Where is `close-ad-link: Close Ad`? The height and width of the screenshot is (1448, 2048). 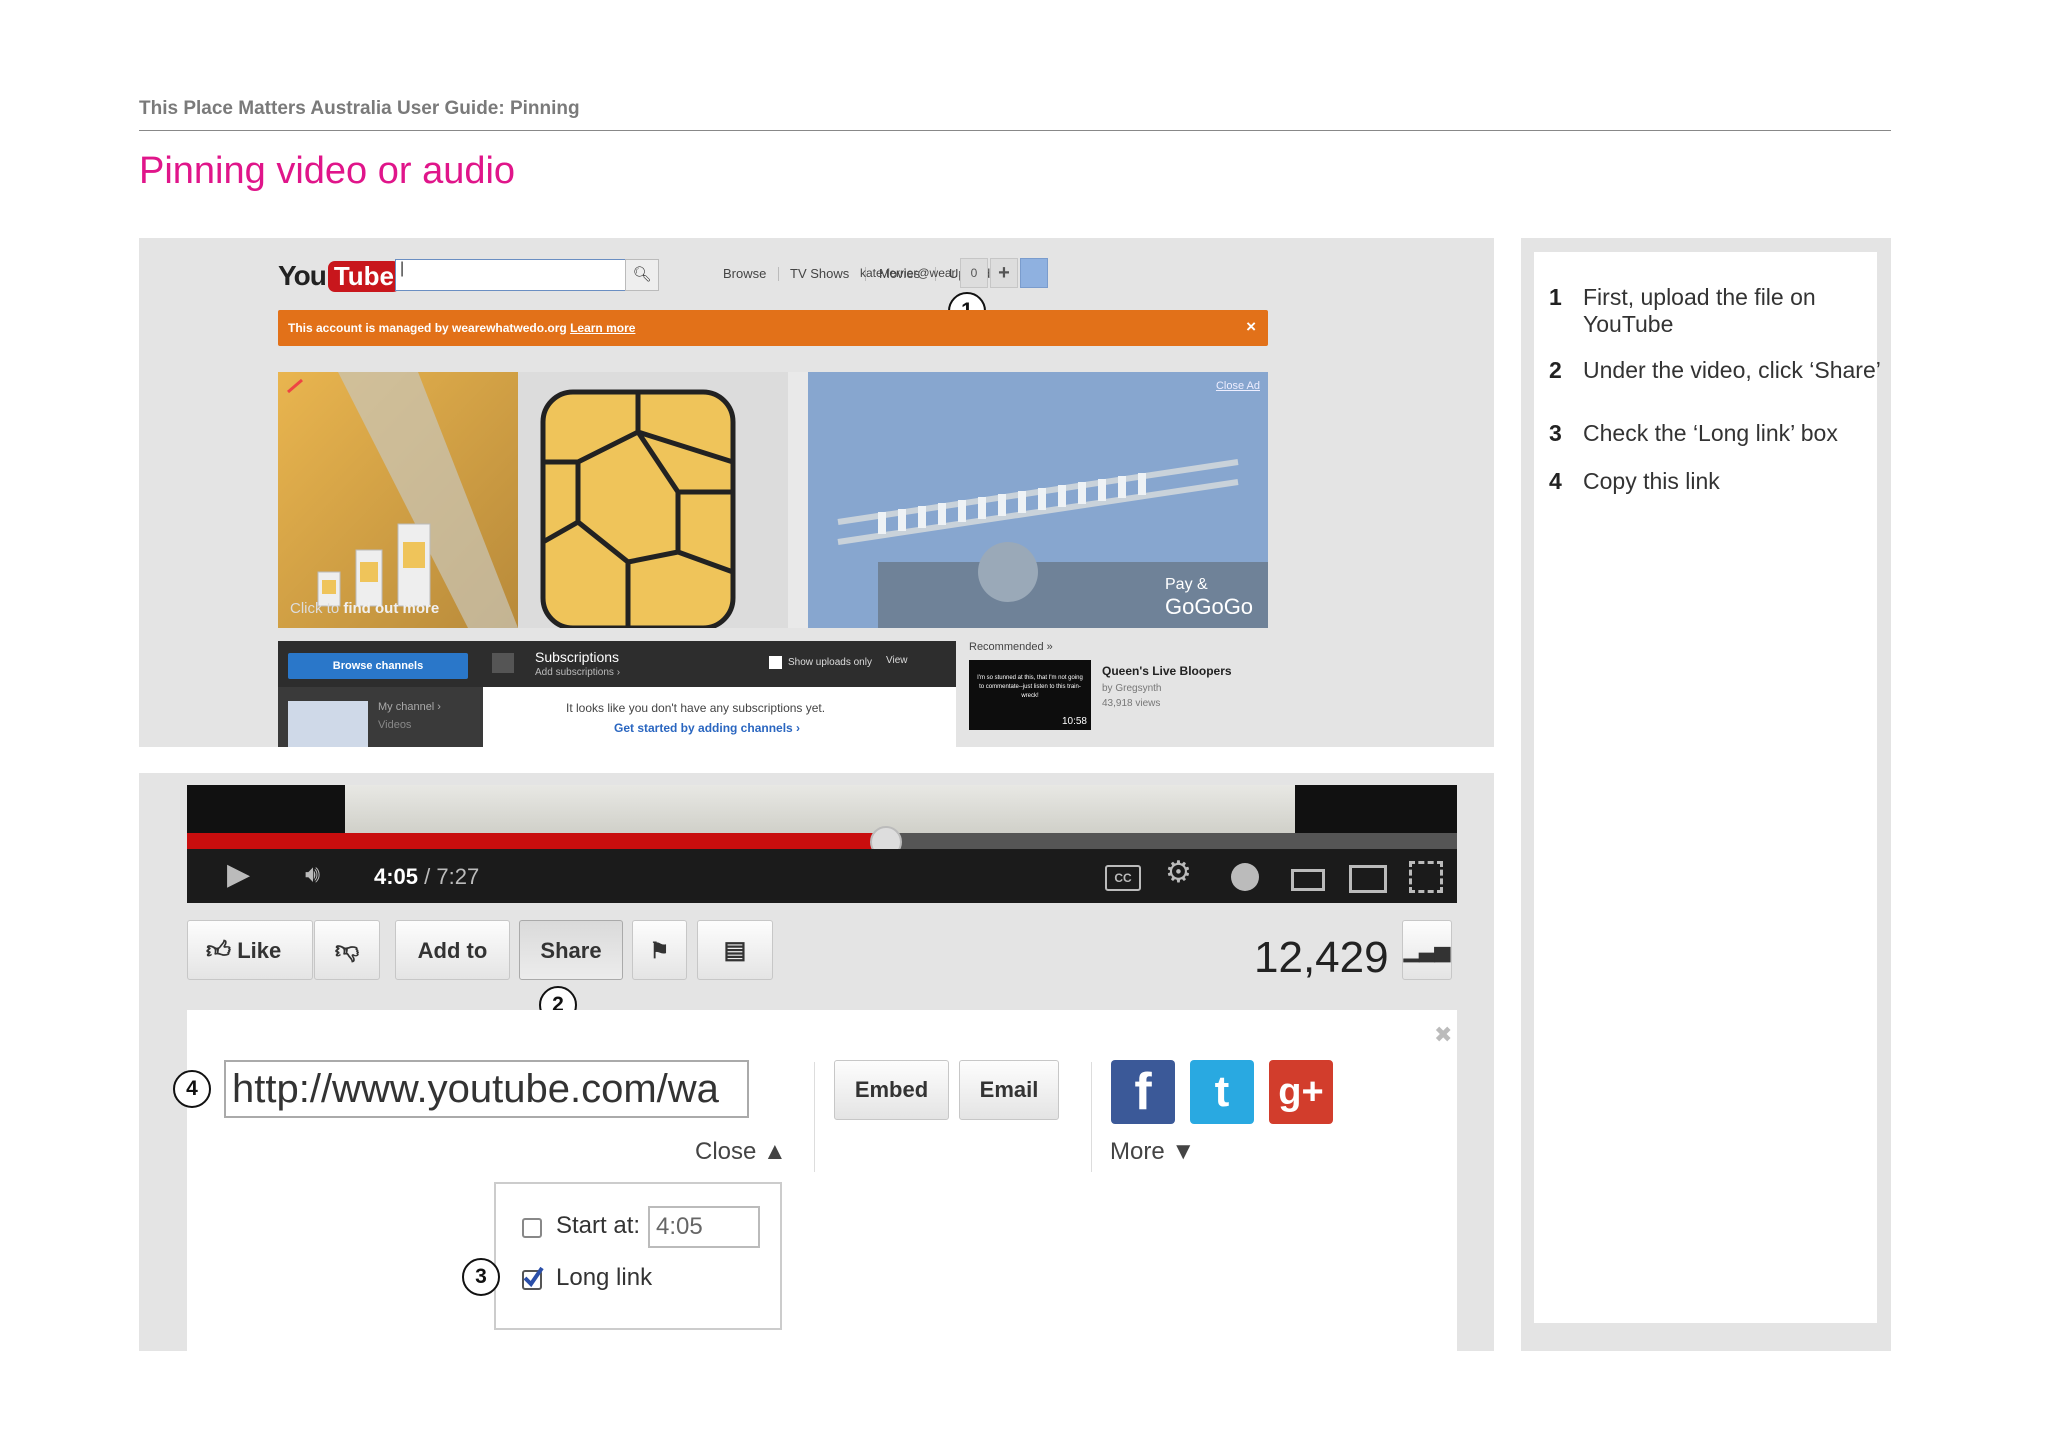
close-ad-link: Close Ad is located at coordinates (1238, 386).